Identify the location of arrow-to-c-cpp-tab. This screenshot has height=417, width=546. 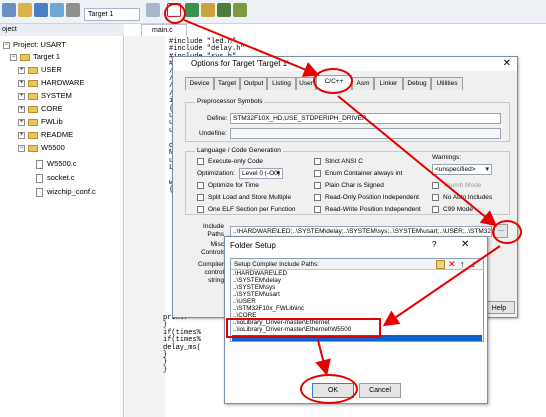
(251, 48).